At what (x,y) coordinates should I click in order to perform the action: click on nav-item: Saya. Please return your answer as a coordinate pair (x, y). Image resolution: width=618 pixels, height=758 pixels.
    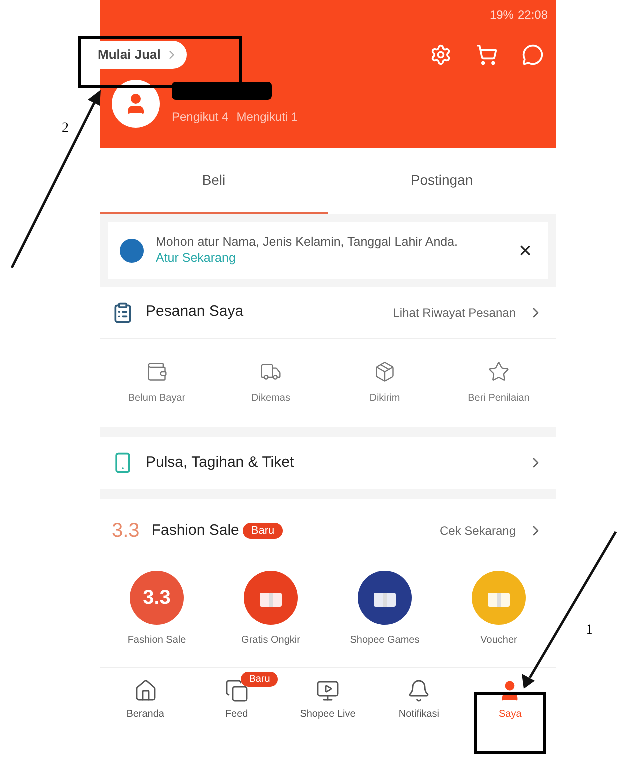
    Looking at the image, I should click on (510, 700).